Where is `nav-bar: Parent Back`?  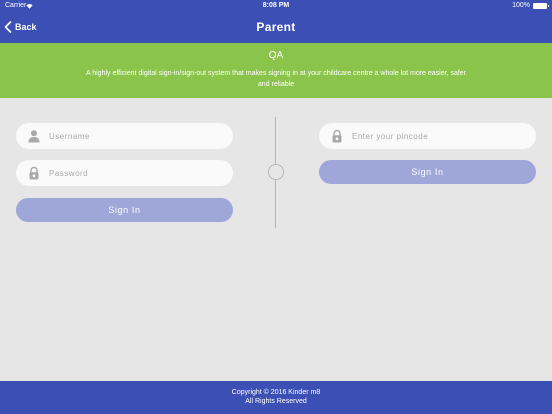 nav-bar: Parent Back is located at coordinates (276, 27).